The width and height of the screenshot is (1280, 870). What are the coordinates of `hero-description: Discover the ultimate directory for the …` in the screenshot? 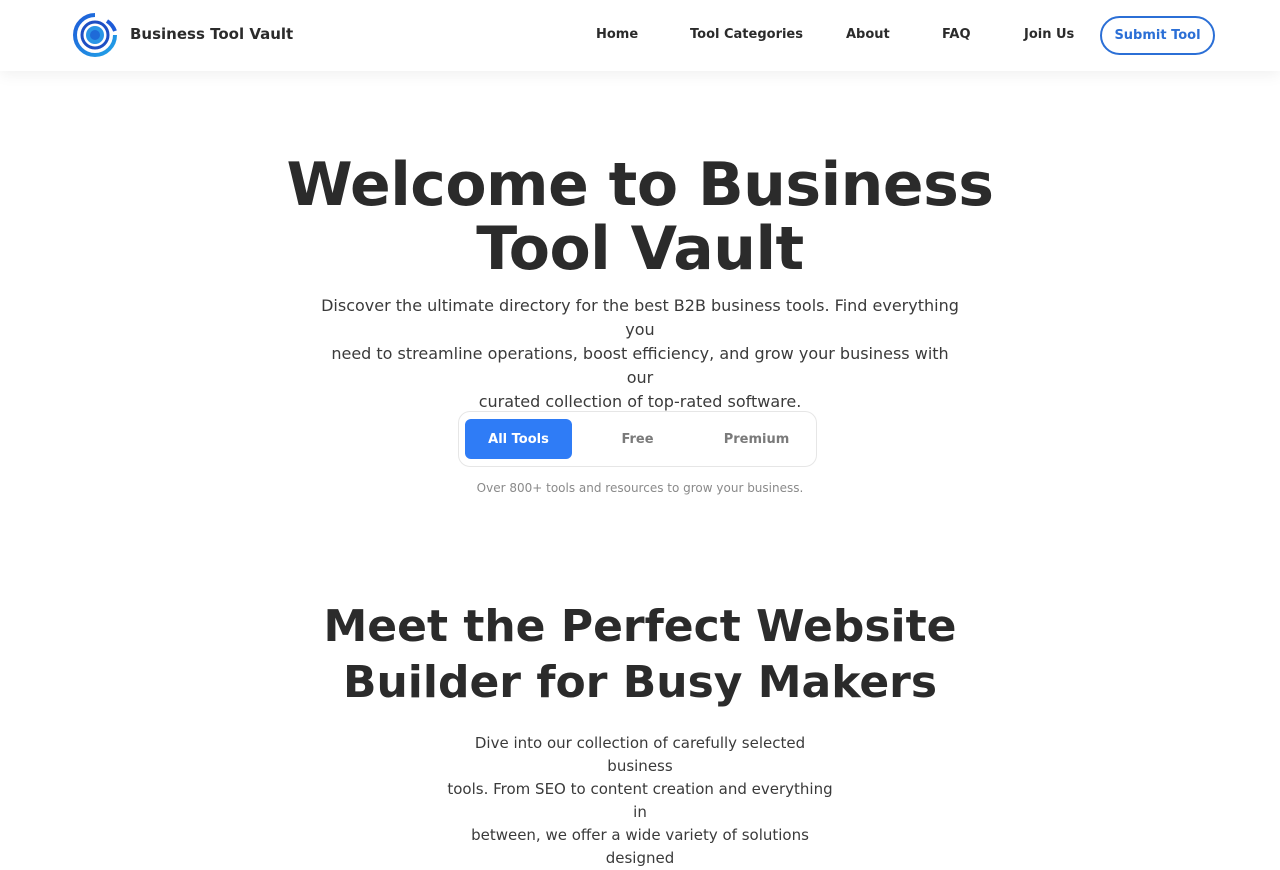 It's located at (640, 354).